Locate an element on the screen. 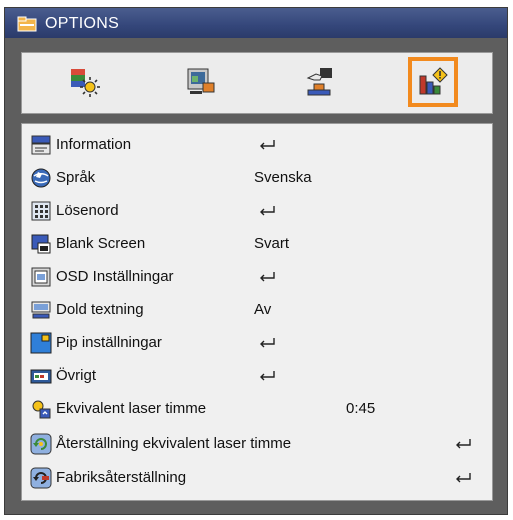 This screenshot has height=520, width=513. sun-picture-icon is located at coordinates (85, 83).